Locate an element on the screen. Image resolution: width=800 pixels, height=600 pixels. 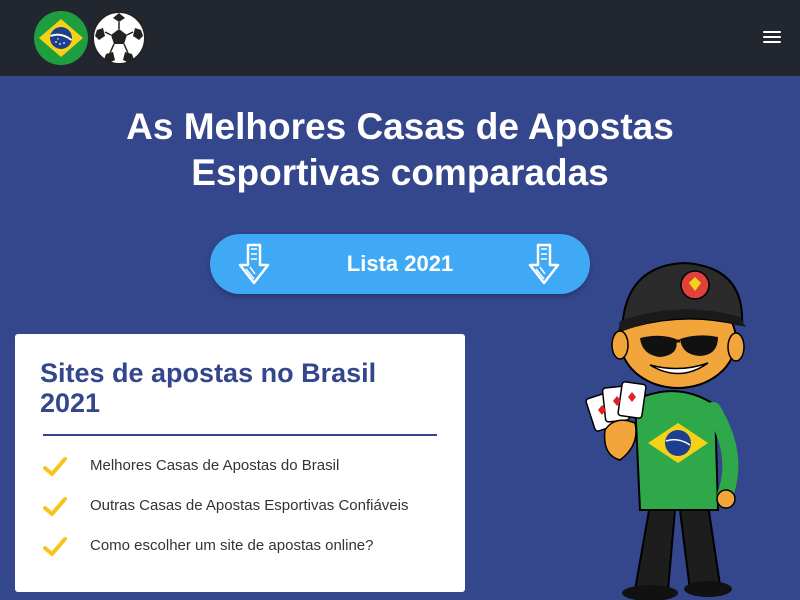
hamburger-menu-icon is located at coordinates (772, 38).